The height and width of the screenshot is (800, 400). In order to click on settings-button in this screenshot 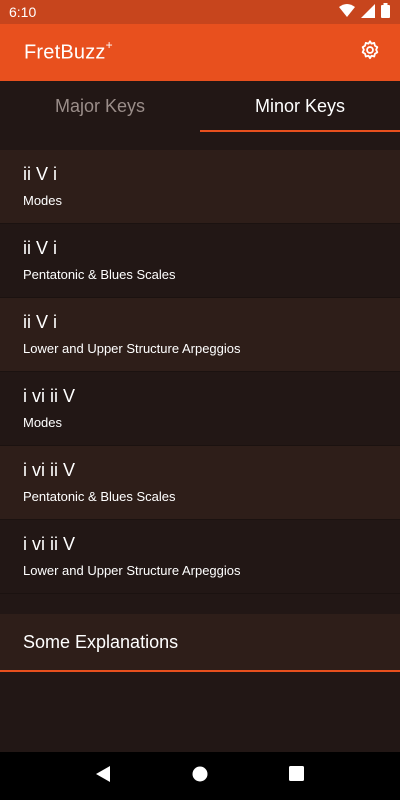, I will do `click(370, 52)`.